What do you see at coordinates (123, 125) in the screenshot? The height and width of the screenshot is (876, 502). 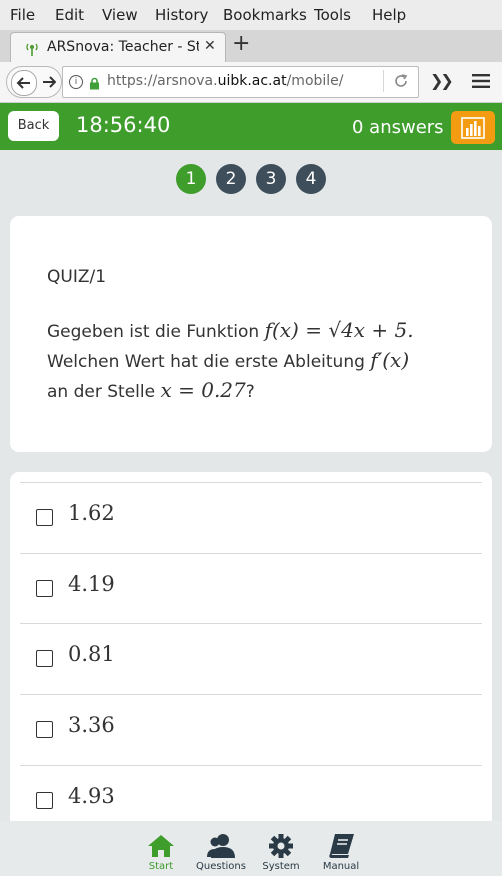 I see `clock-display: 18:56:40` at bounding box center [123, 125].